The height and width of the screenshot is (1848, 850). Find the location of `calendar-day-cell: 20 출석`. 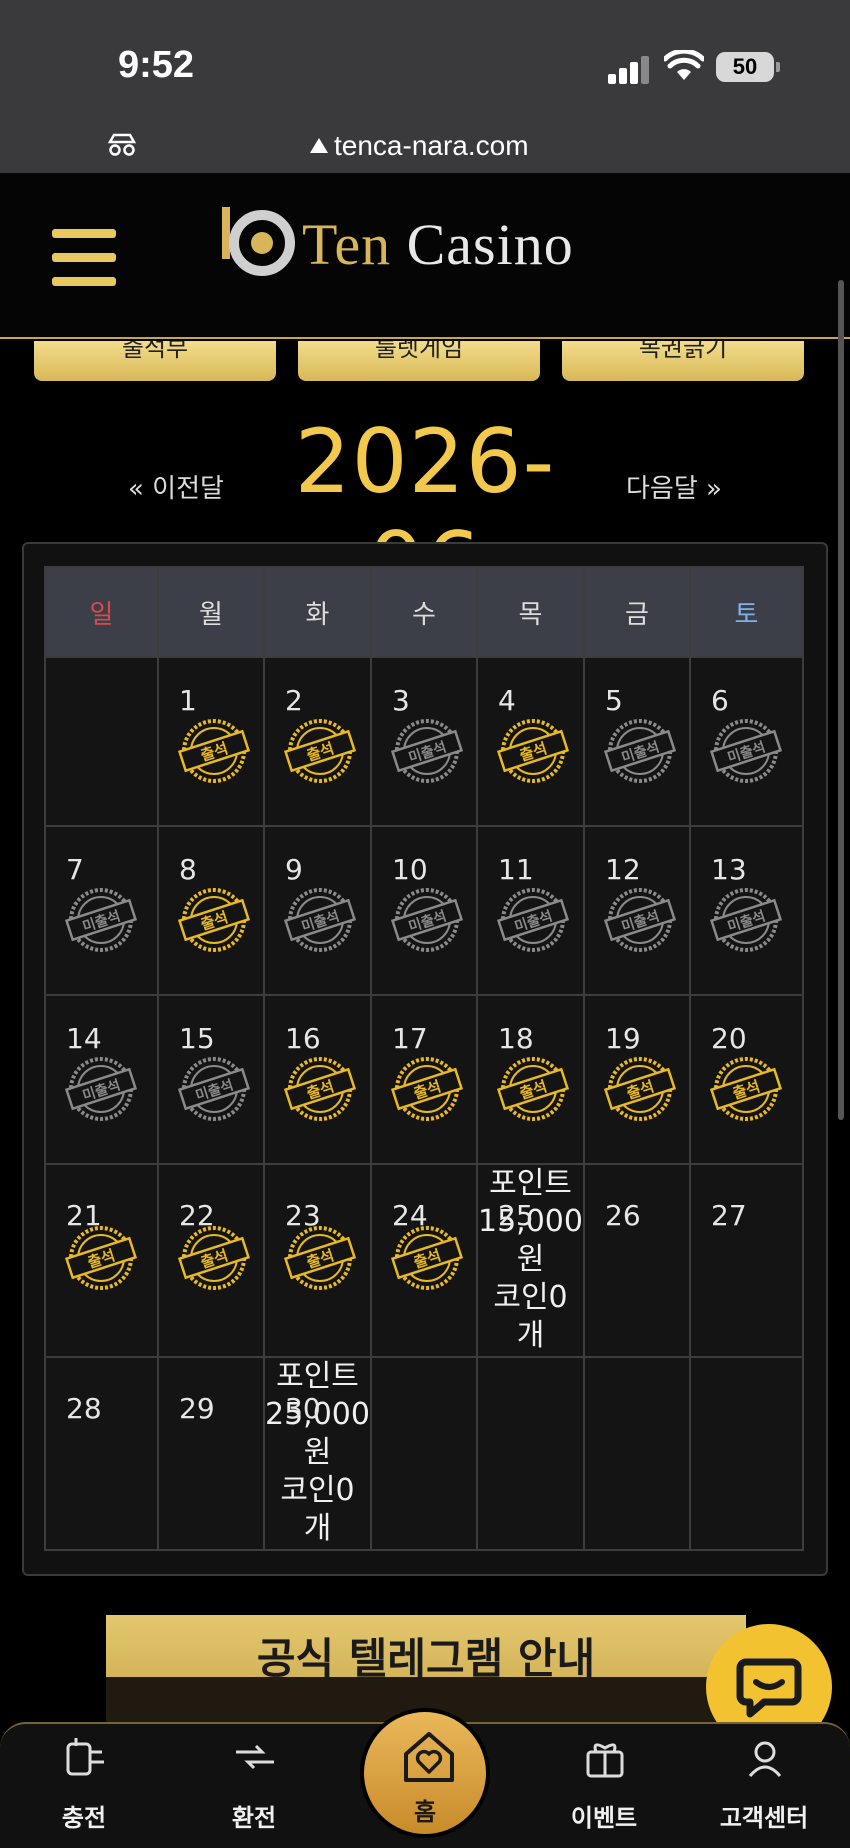

calendar-day-cell: 20 출석 is located at coordinates (746, 1079).